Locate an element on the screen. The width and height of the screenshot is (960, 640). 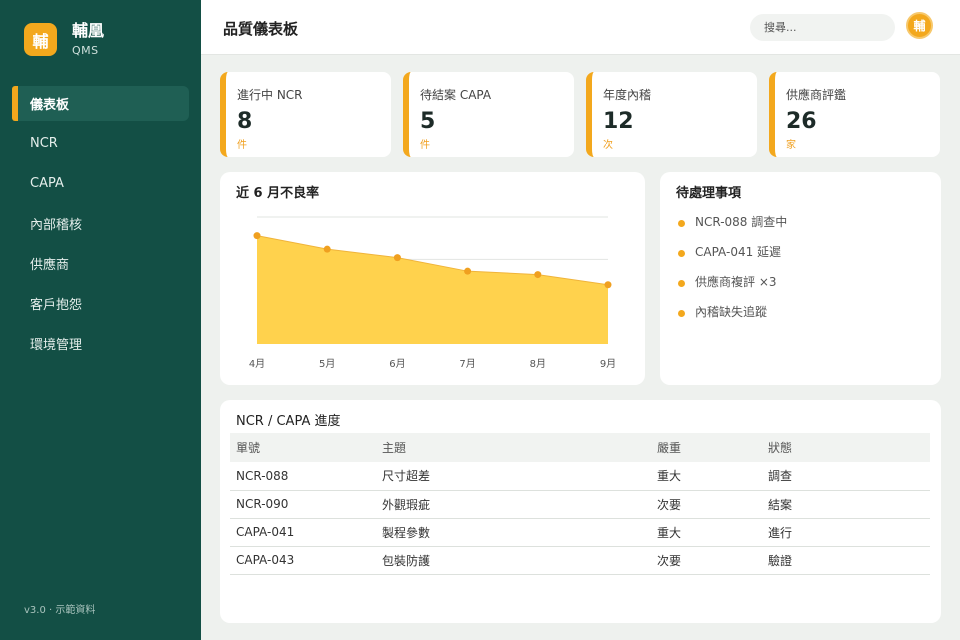
todo-item: 內稽缺失追蹤 is located at coordinates (732, 311).